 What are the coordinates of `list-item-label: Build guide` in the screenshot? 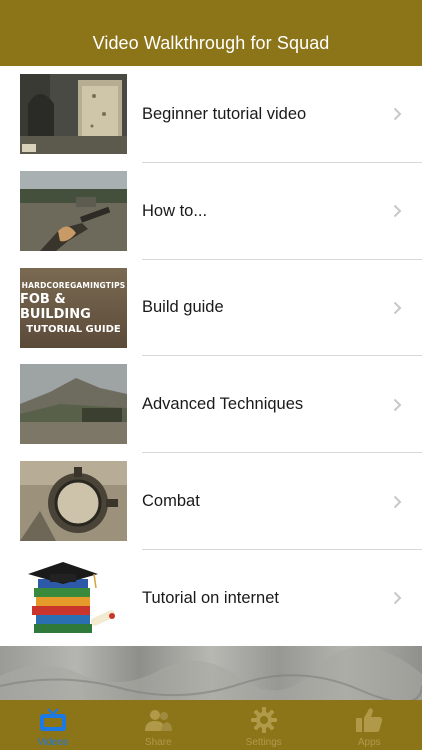 It's located at (183, 307).